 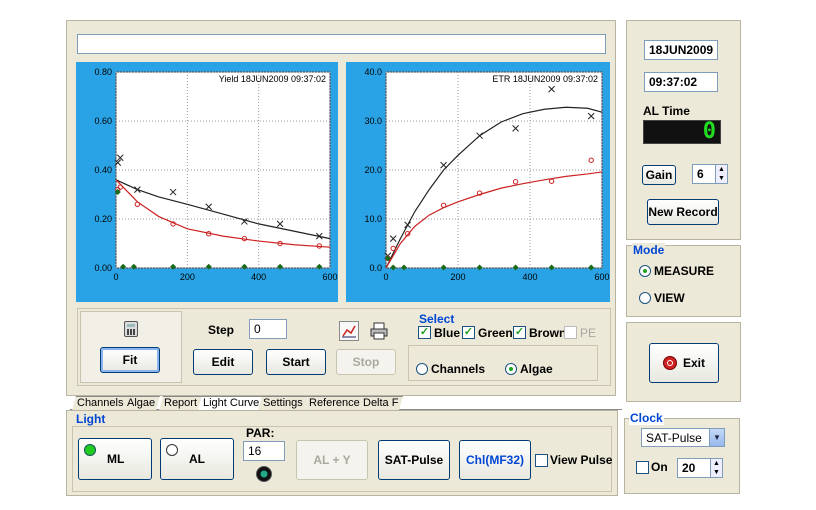 What do you see at coordinates (103, 170) in the screenshot?
I see `y-tick-label: 0.40` at bounding box center [103, 170].